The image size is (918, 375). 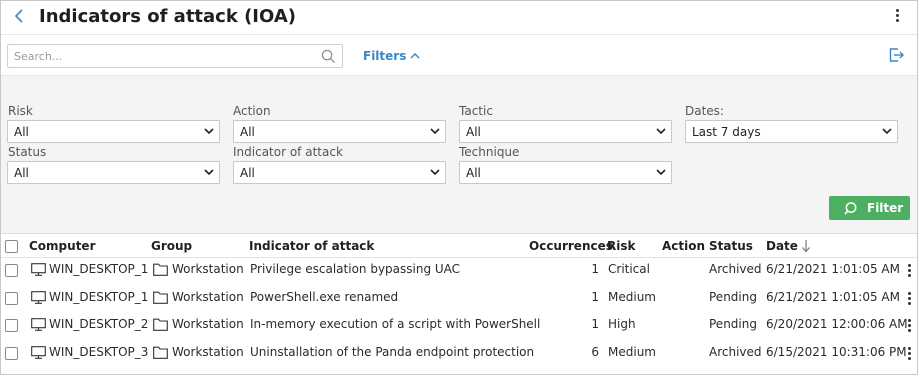 I want to click on page-title: Indicators of attack (IOA), so click(x=167, y=16).